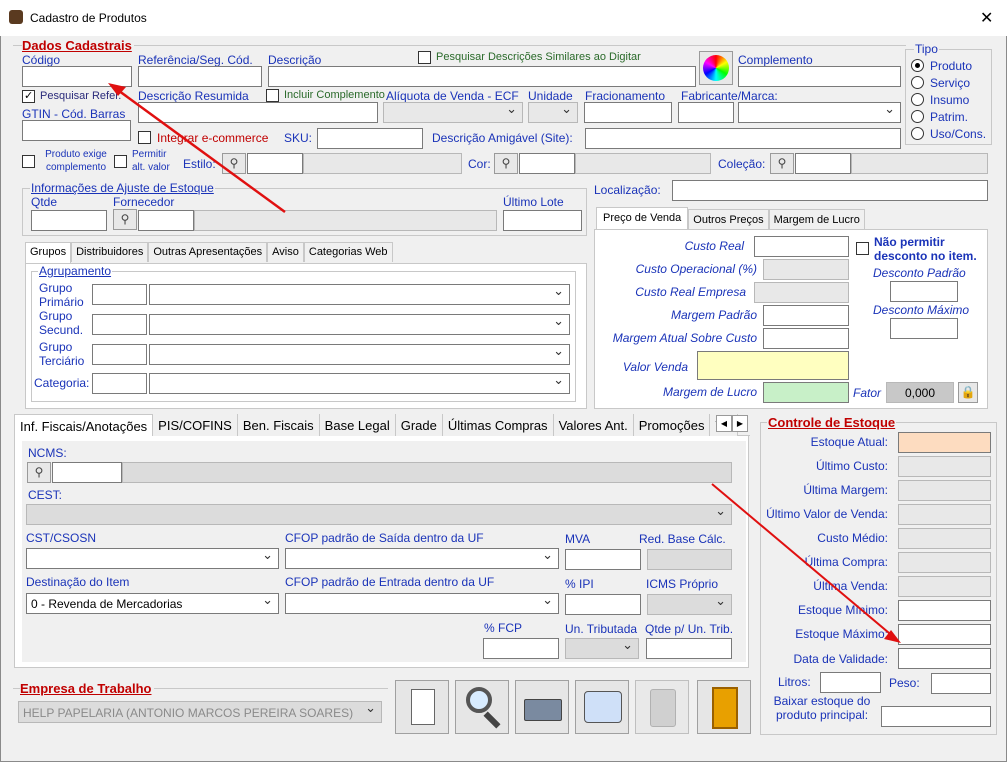 Image resolution: width=1007 pixels, height=762 pixels. What do you see at coordinates (803, 561) in the screenshot?
I see `arrow-to-validade` at bounding box center [803, 561].